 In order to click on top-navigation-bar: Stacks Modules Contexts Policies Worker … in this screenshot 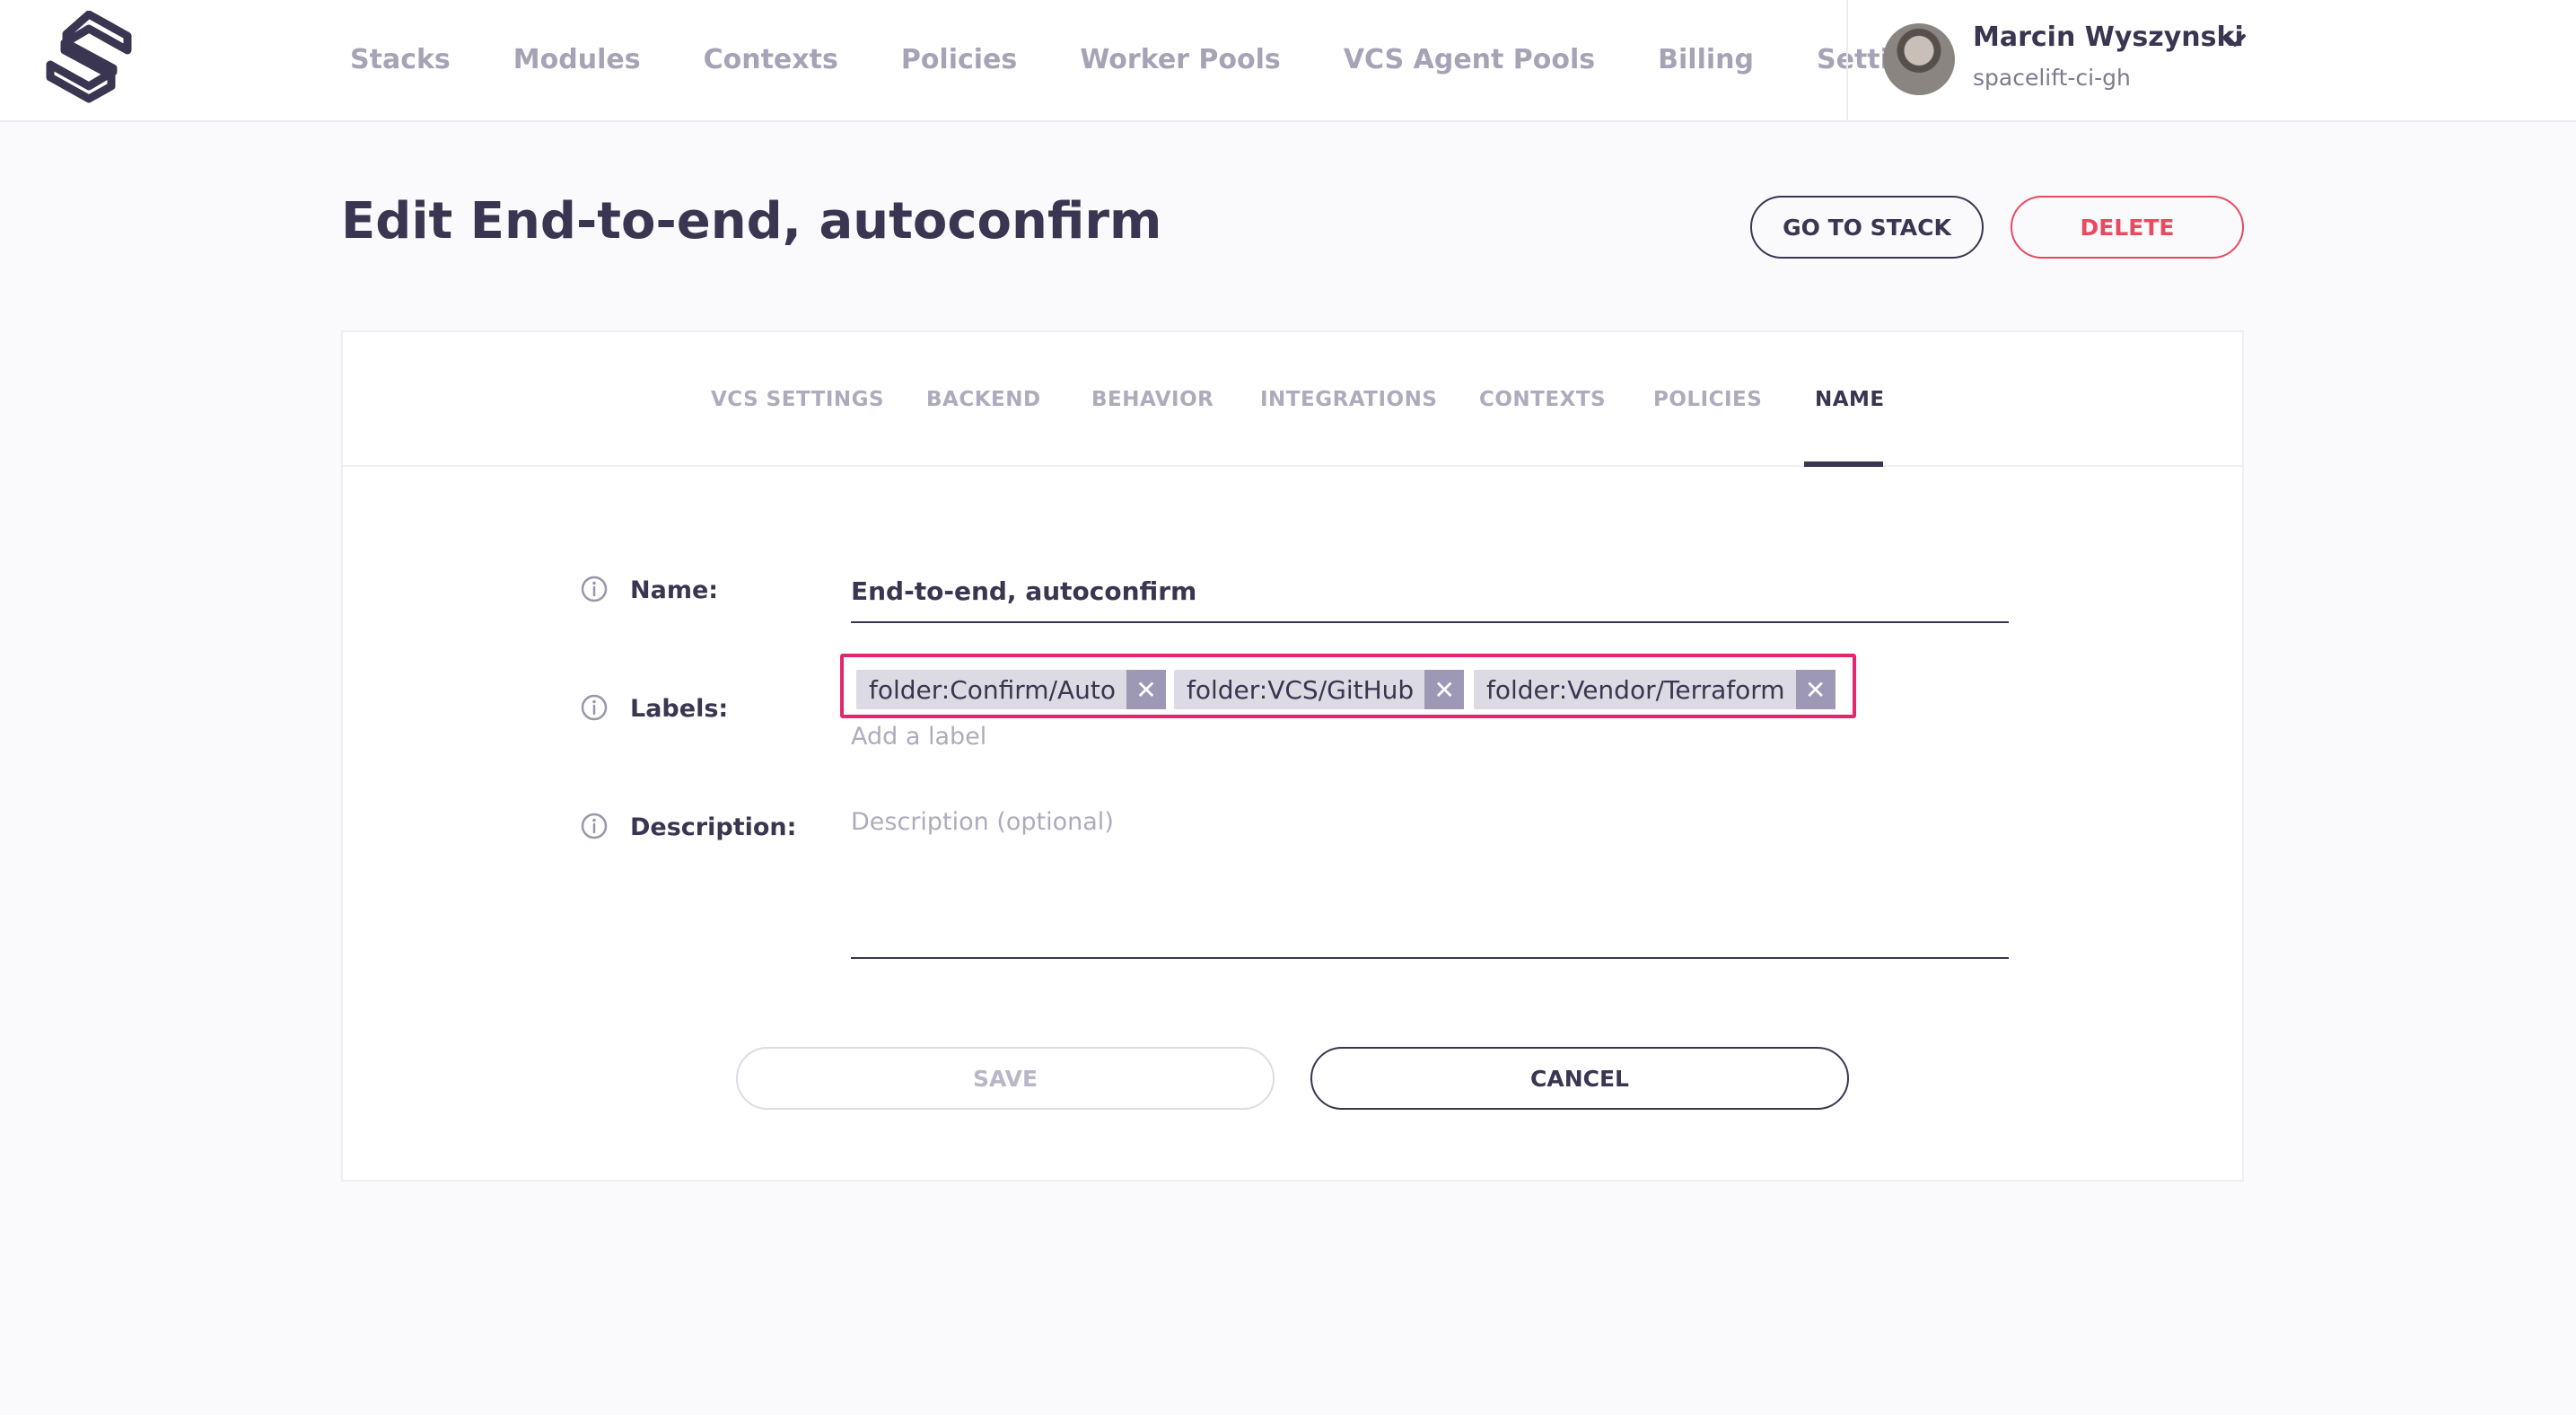, I will do `click(1288, 61)`.